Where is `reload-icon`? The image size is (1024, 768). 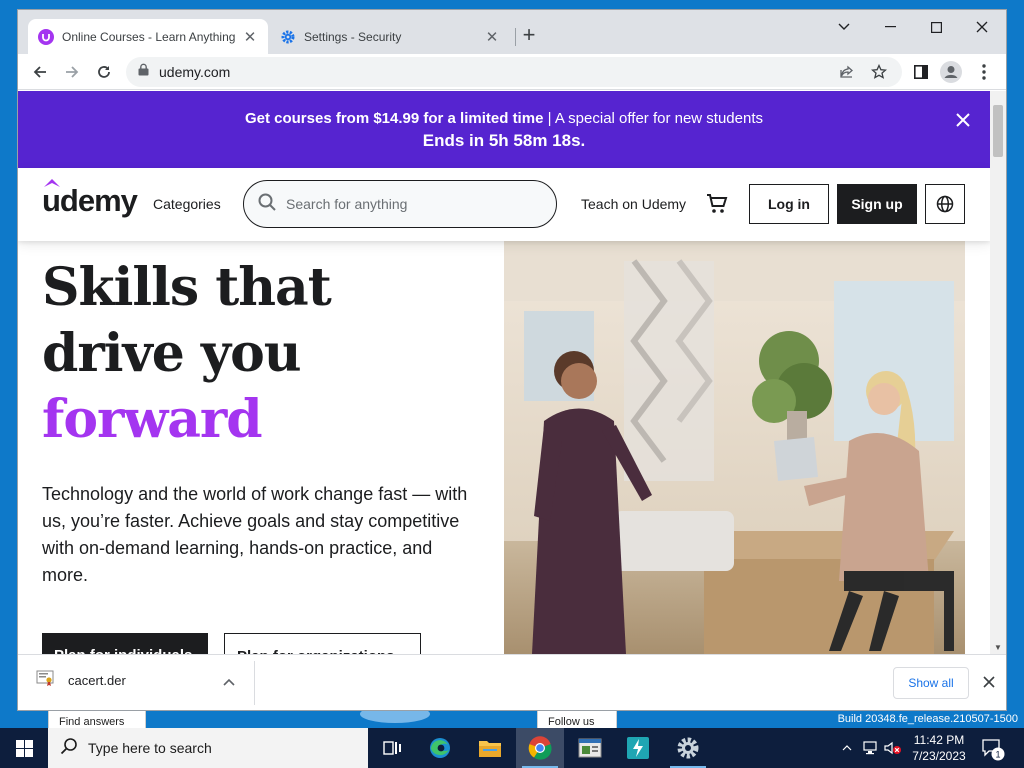
reload-icon is located at coordinates (104, 72).